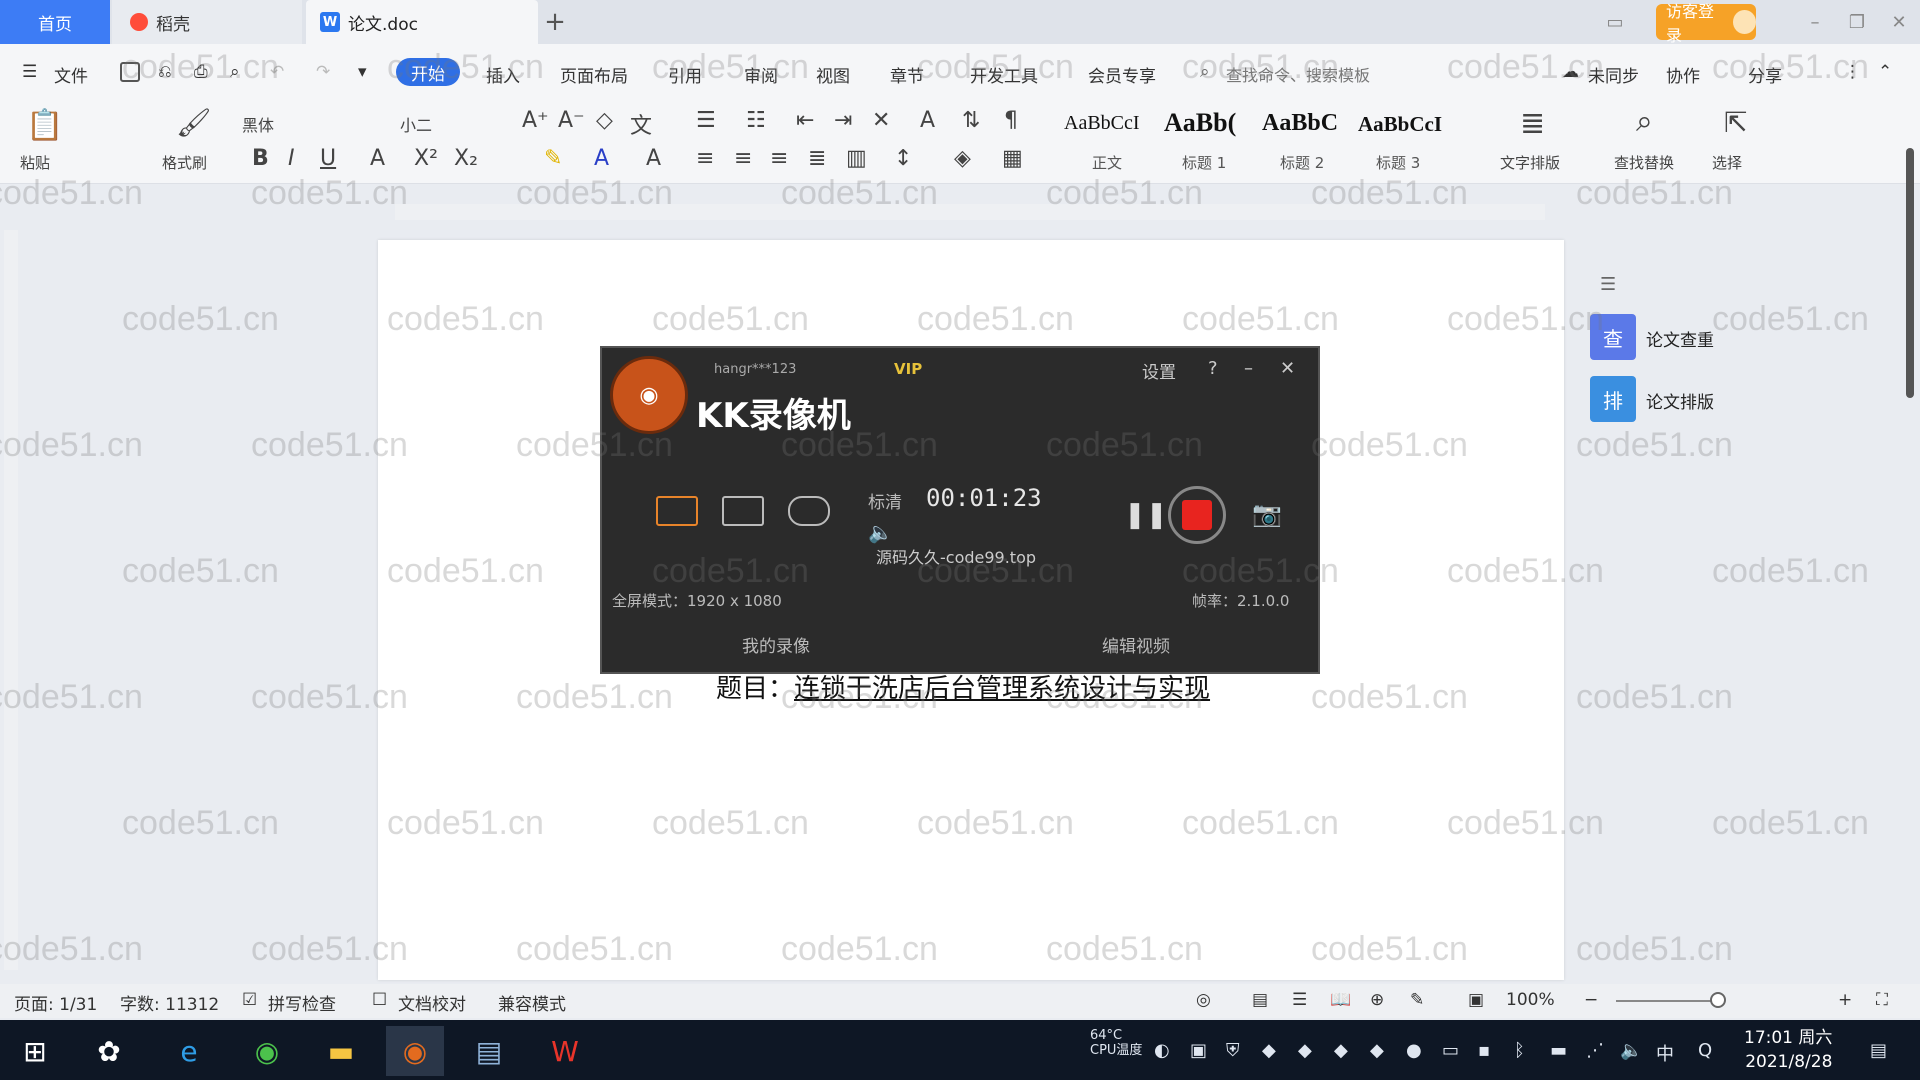 The width and height of the screenshot is (1920, 1080). What do you see at coordinates (756, 120) in the screenshot?
I see `numbered-list-icon: ☷` at bounding box center [756, 120].